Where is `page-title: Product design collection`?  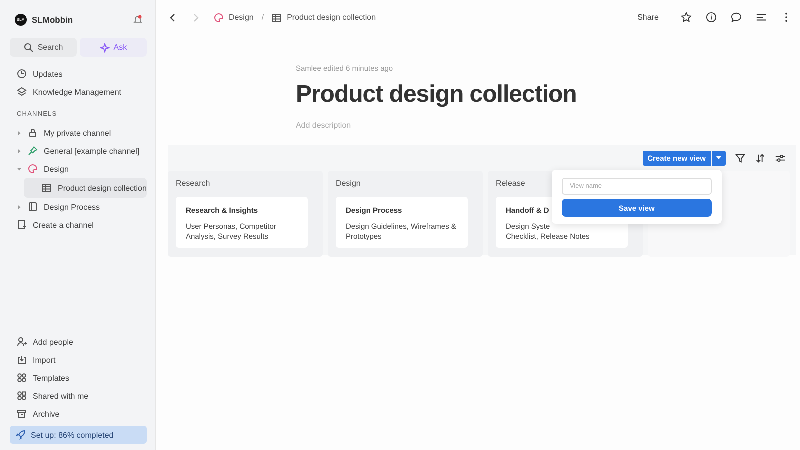 page-title: Product design collection is located at coordinates (437, 95).